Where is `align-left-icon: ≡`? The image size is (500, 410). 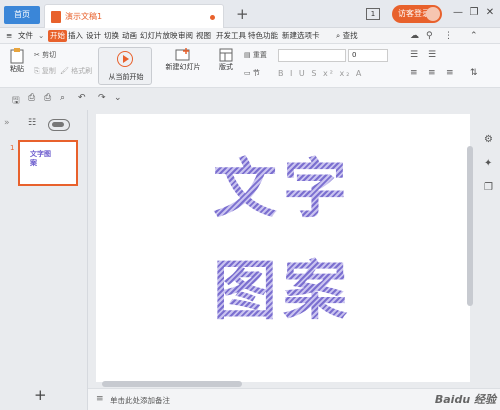 align-left-icon: ≡ is located at coordinates (414, 73).